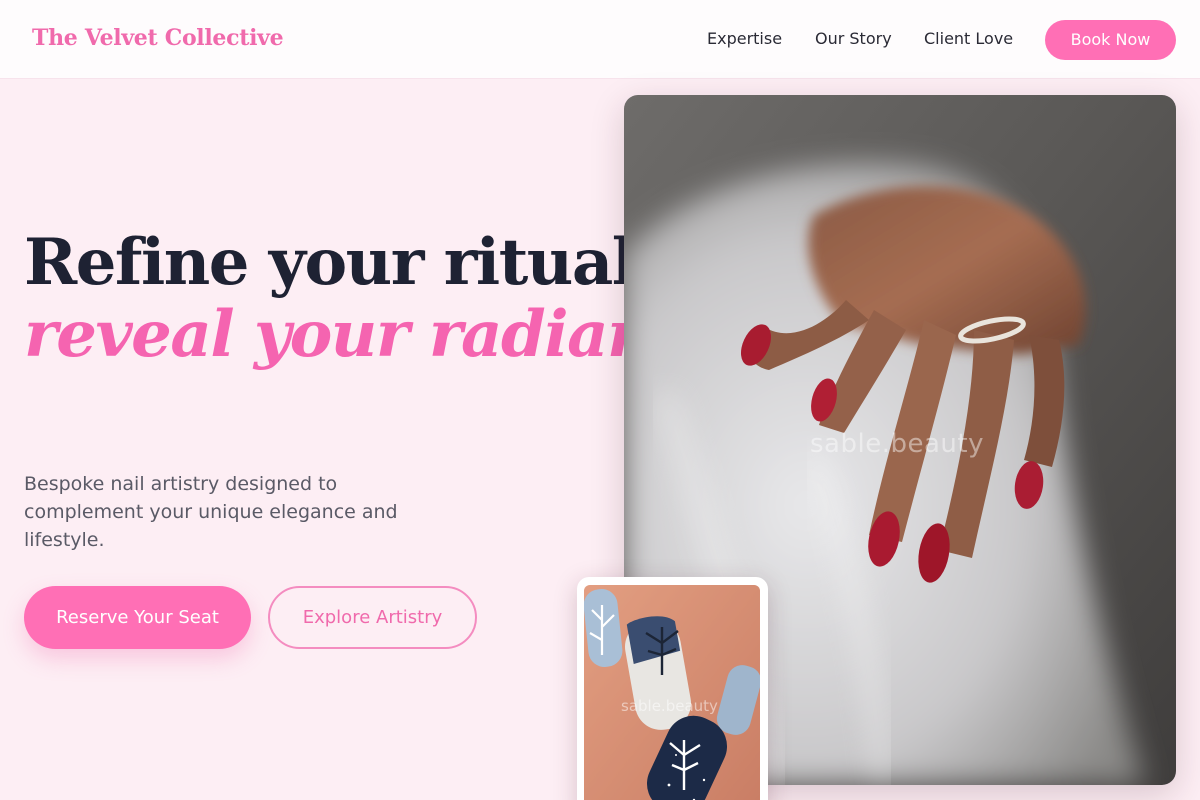  What do you see at coordinates (340, 262) in the screenshot?
I see `headline-line-1: Refine your ritual,` at bounding box center [340, 262].